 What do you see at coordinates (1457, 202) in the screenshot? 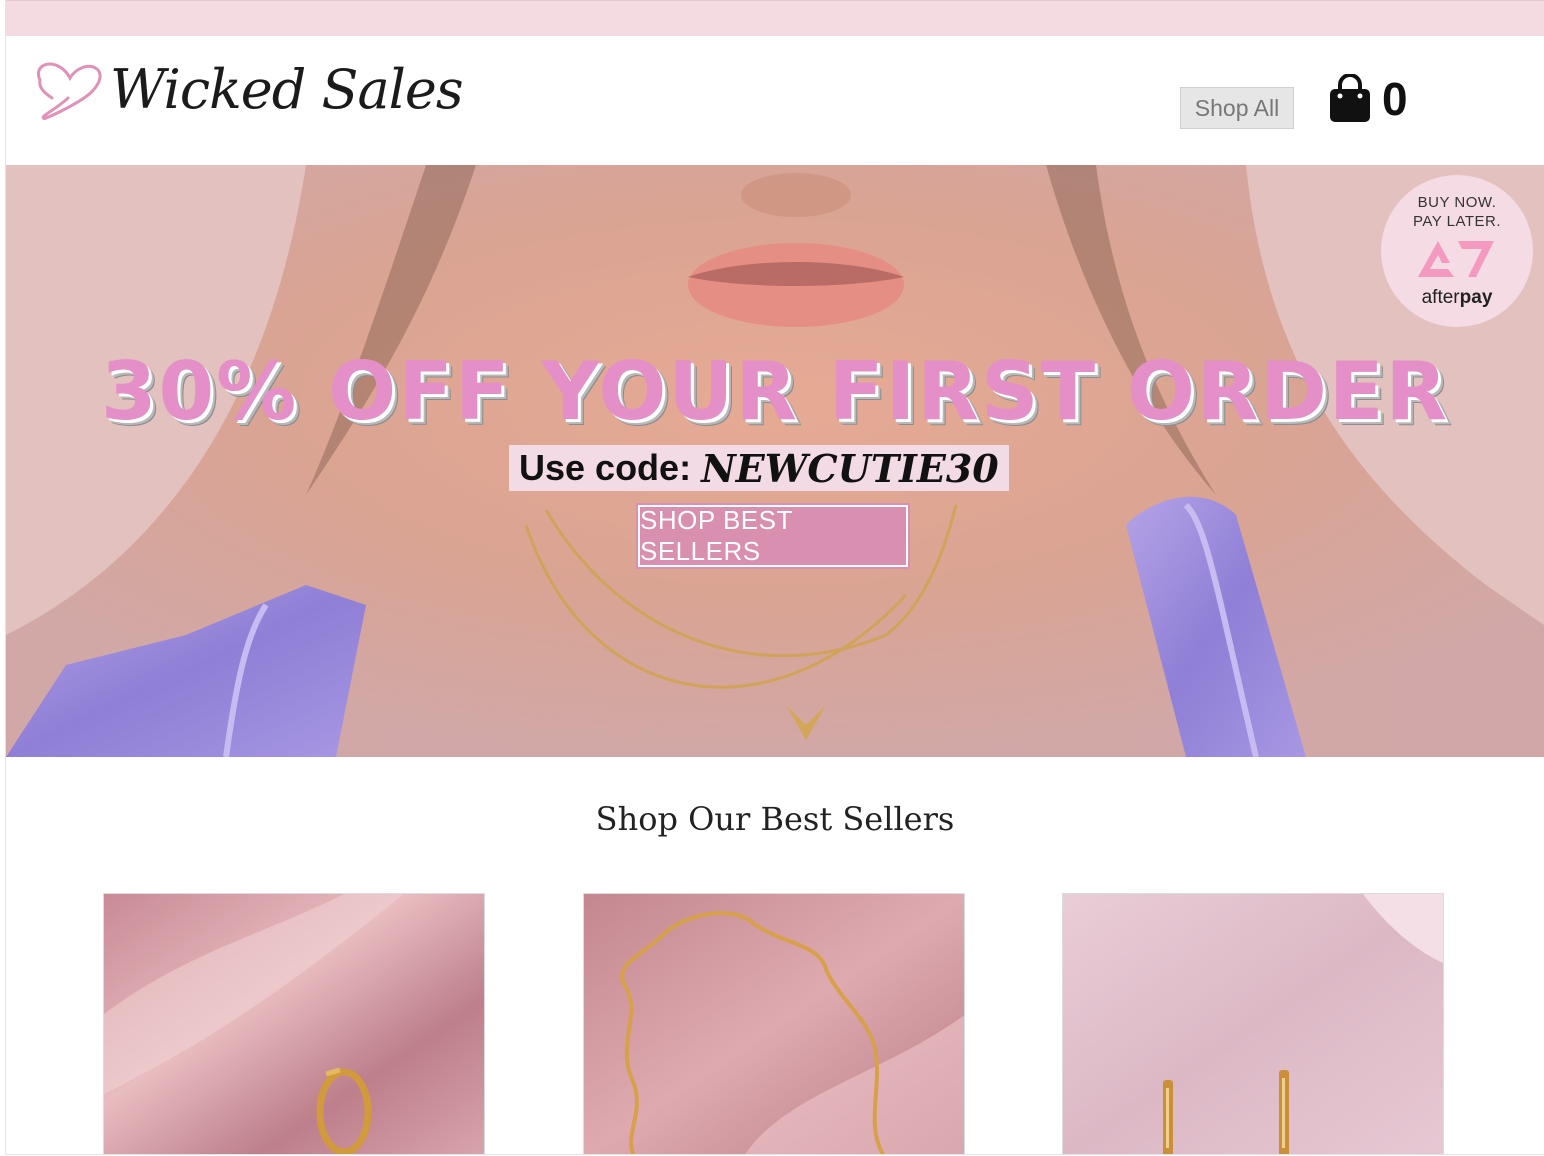
I see `afterpay-line-1: BUY NOW.` at bounding box center [1457, 202].